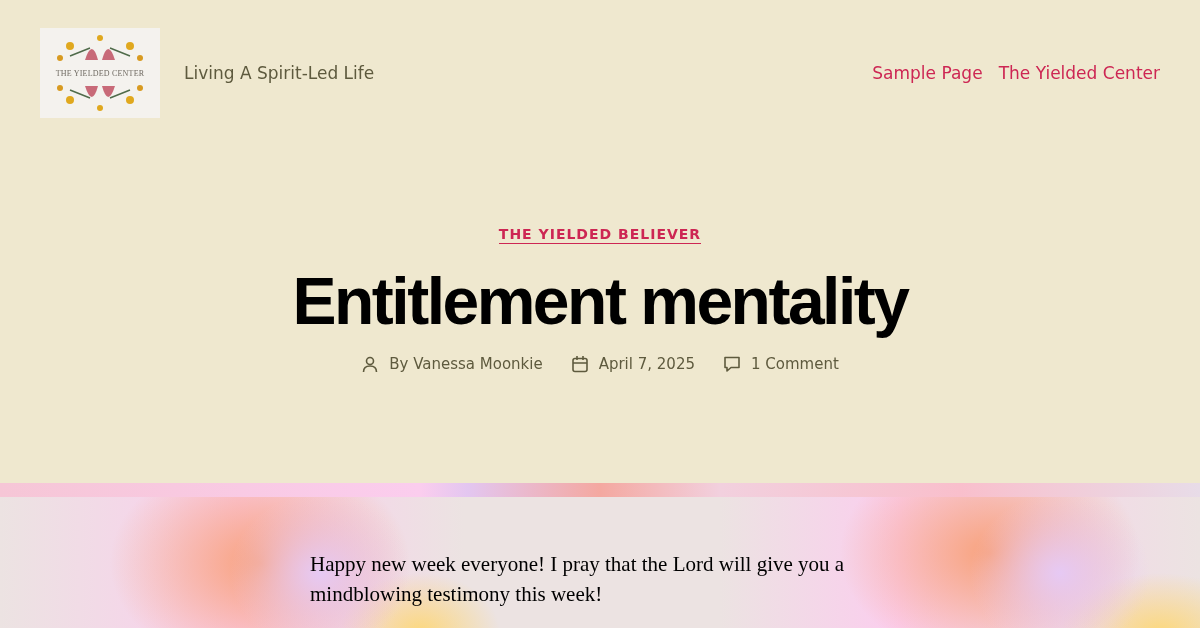 The width and height of the screenshot is (1200, 628). I want to click on post-paragraph: Happy new week everyone! I pray that the Lord will give you a mindblowing testimony this week!, so click(578, 580).